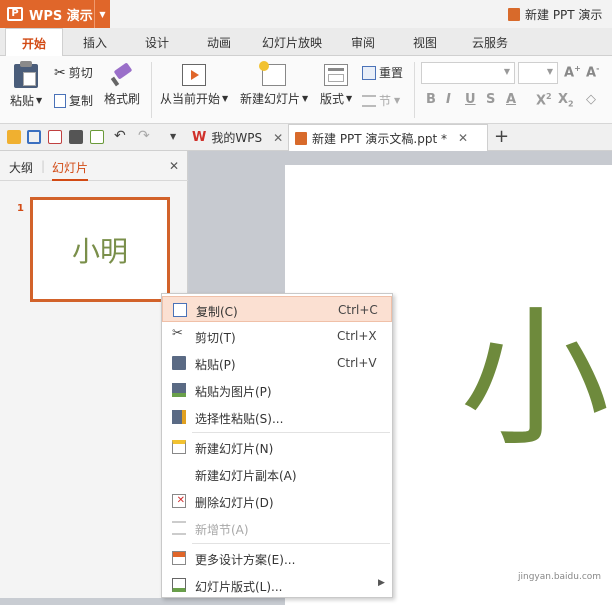  I want to click on menu-item-label: 剪切(T), so click(215, 338).